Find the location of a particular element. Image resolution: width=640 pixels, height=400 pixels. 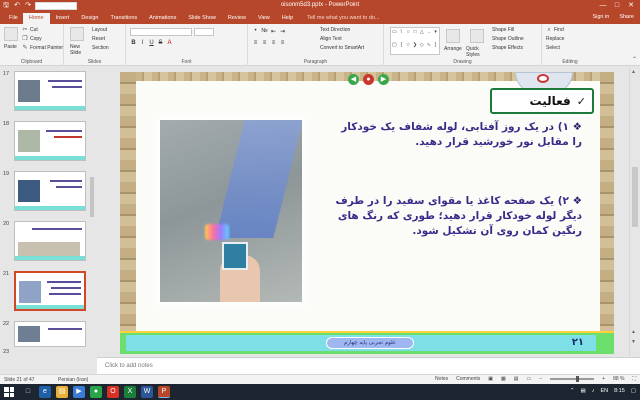

notifications-icon: ▢ is located at coordinates (633, 391).